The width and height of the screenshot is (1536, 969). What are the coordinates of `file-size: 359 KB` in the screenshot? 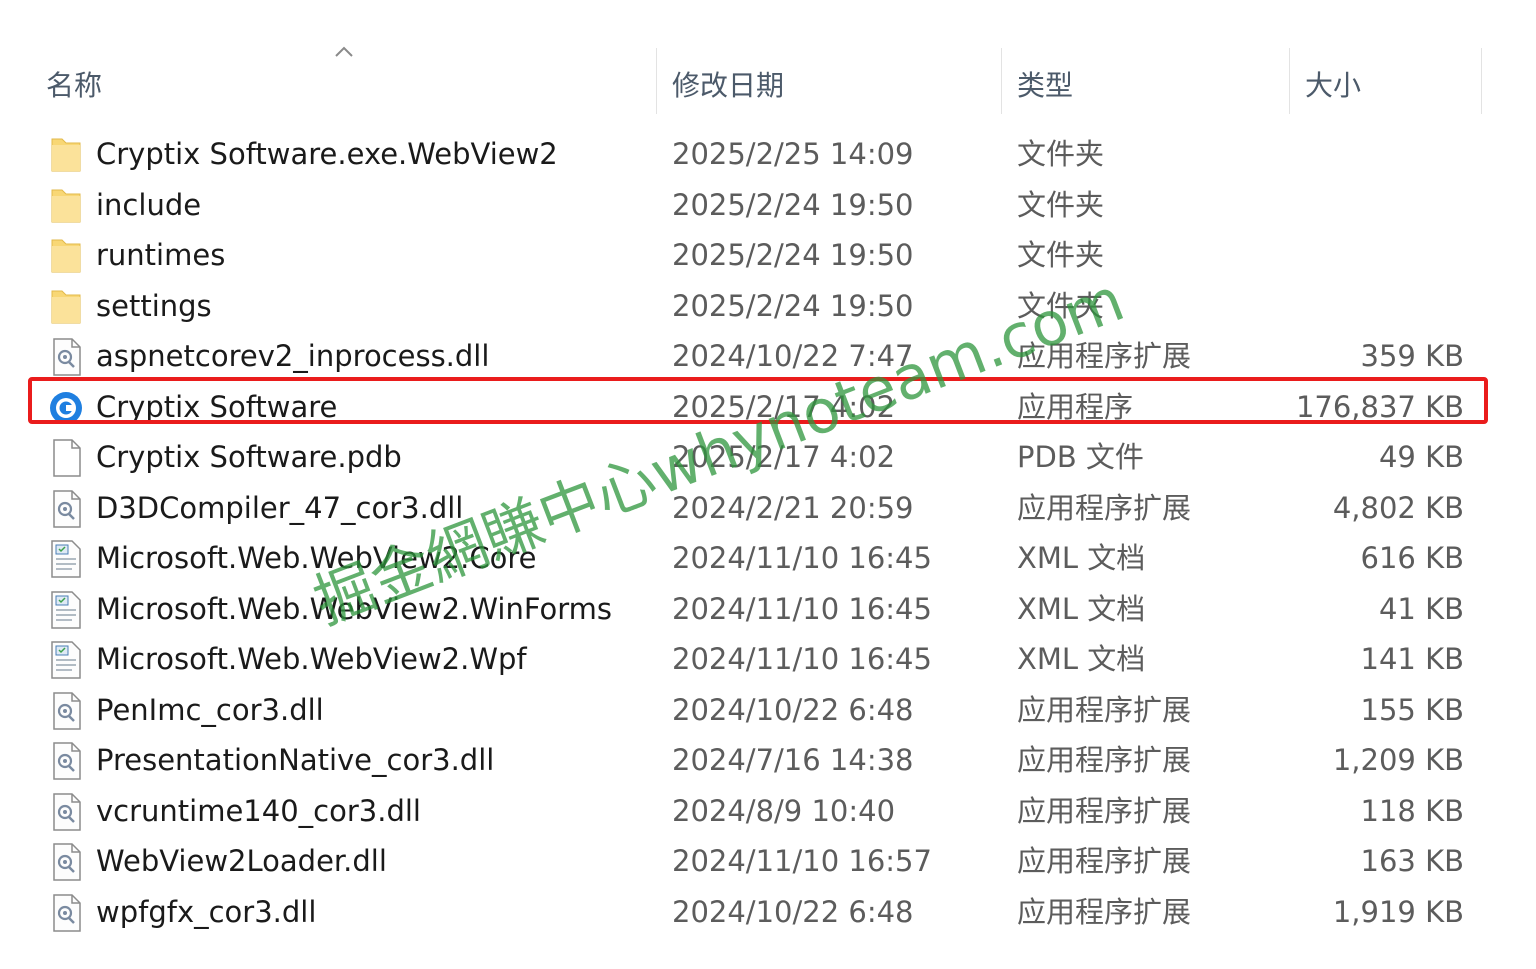 It's located at (1412, 356).